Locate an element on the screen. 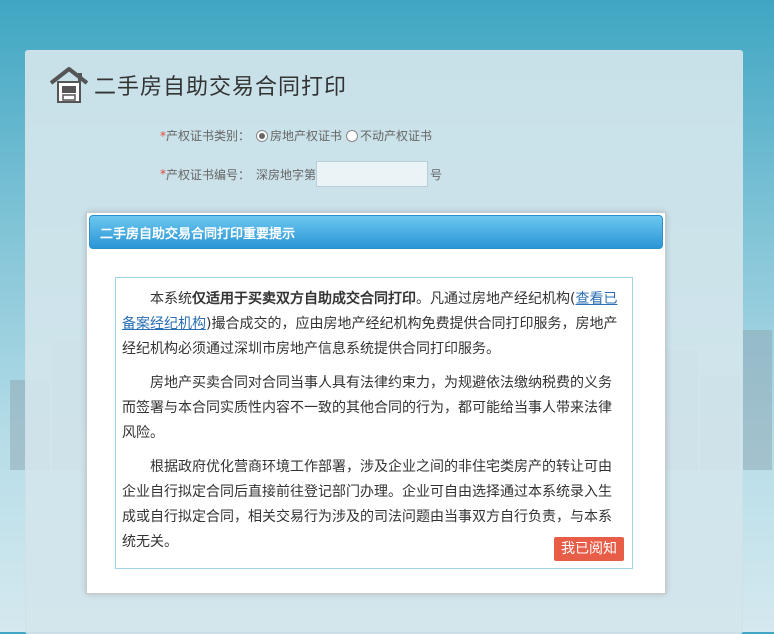 The image size is (774, 634). cert-no-suffix: 号 is located at coordinates (436, 174).